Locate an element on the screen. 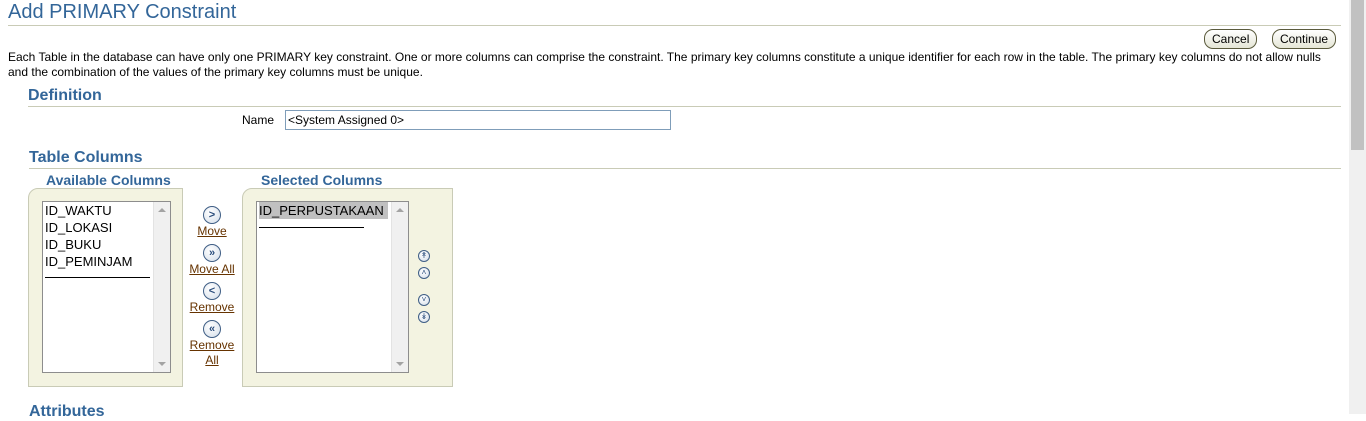 This screenshot has height=421, width=1366. remove-all-left-icon: « is located at coordinates (212, 329).